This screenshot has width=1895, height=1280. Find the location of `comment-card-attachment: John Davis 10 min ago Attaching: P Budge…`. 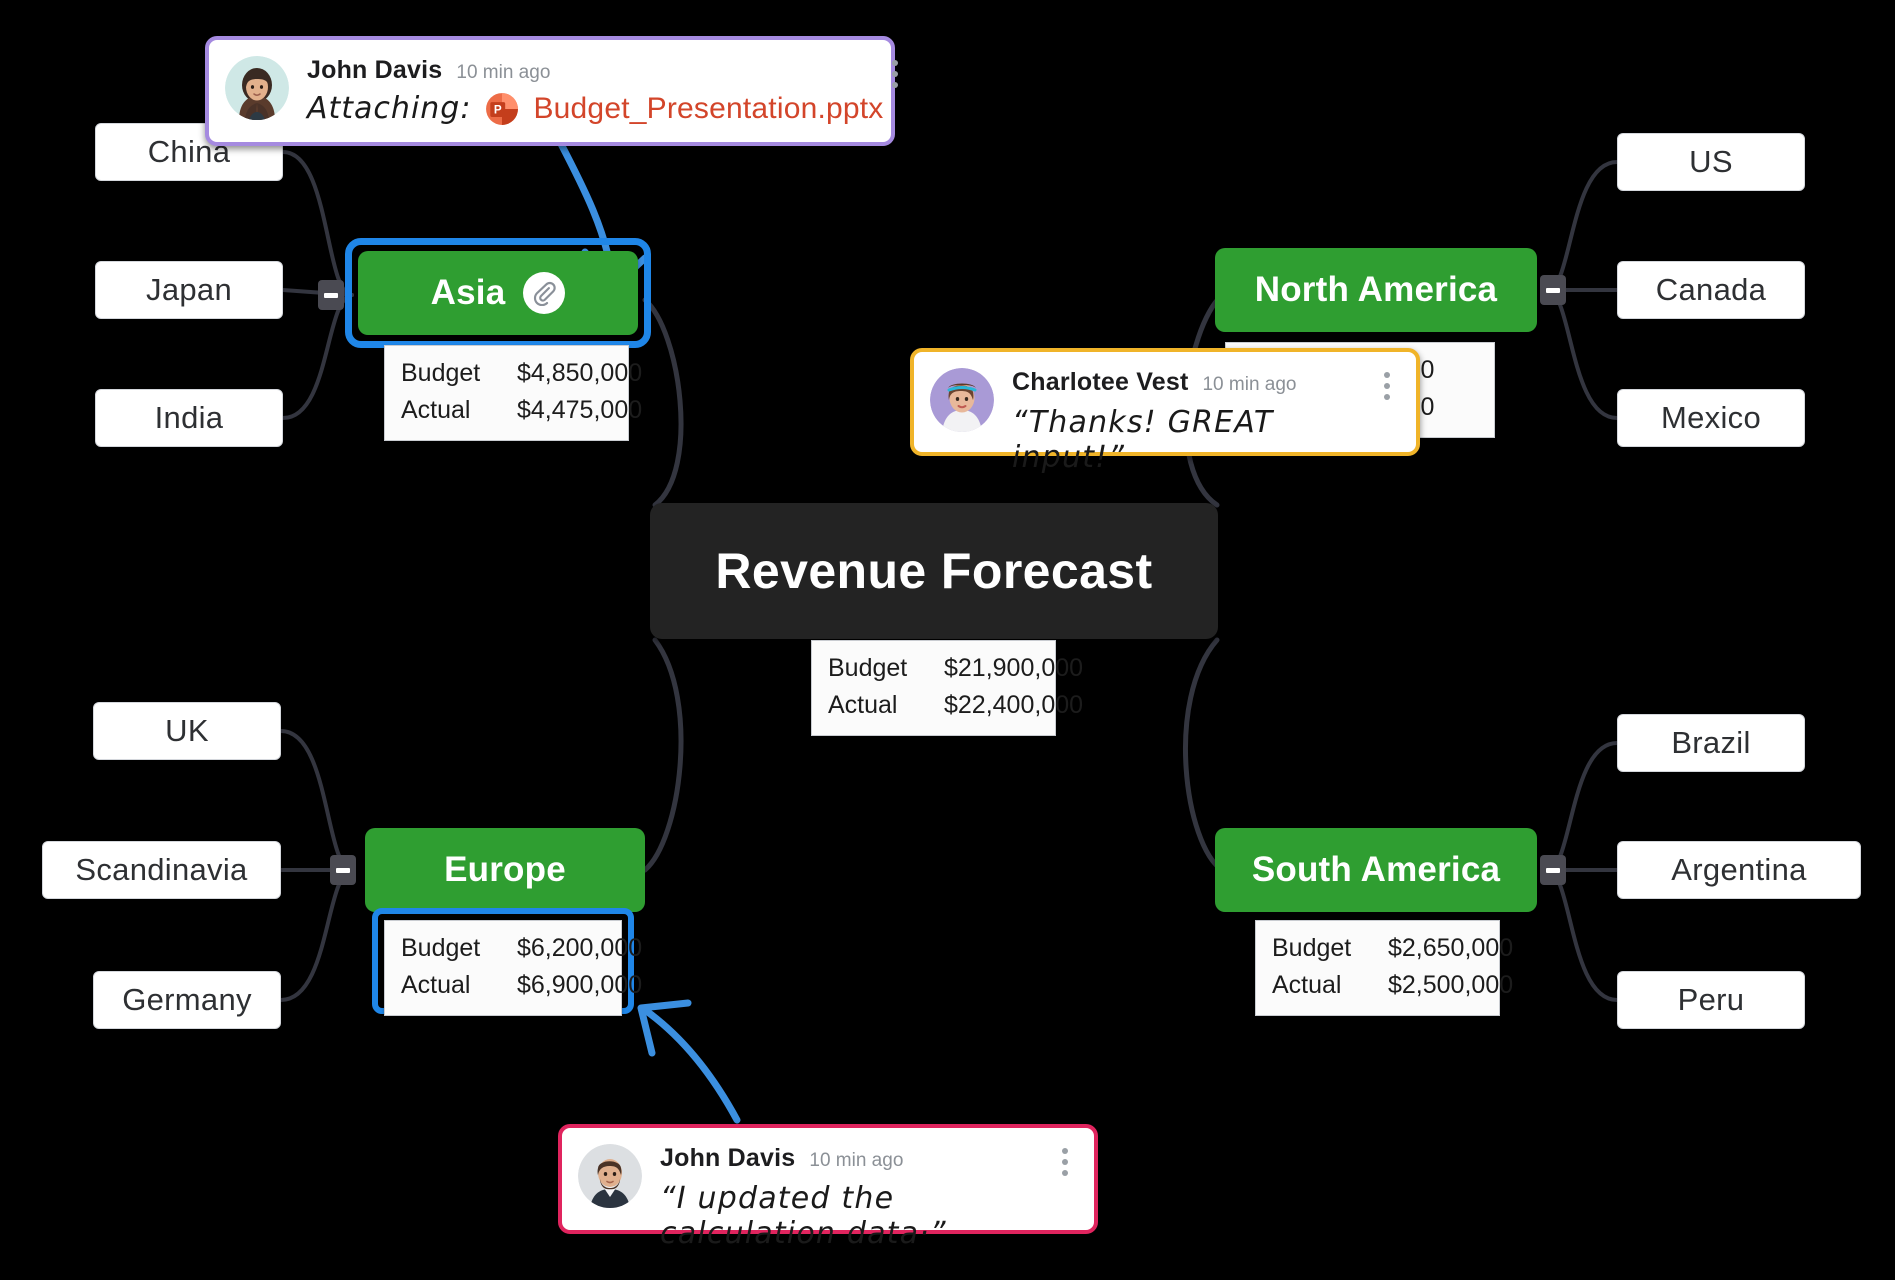

comment-card-attachment: John Davis 10 min ago Attaching: P Budge… is located at coordinates (551, 91).